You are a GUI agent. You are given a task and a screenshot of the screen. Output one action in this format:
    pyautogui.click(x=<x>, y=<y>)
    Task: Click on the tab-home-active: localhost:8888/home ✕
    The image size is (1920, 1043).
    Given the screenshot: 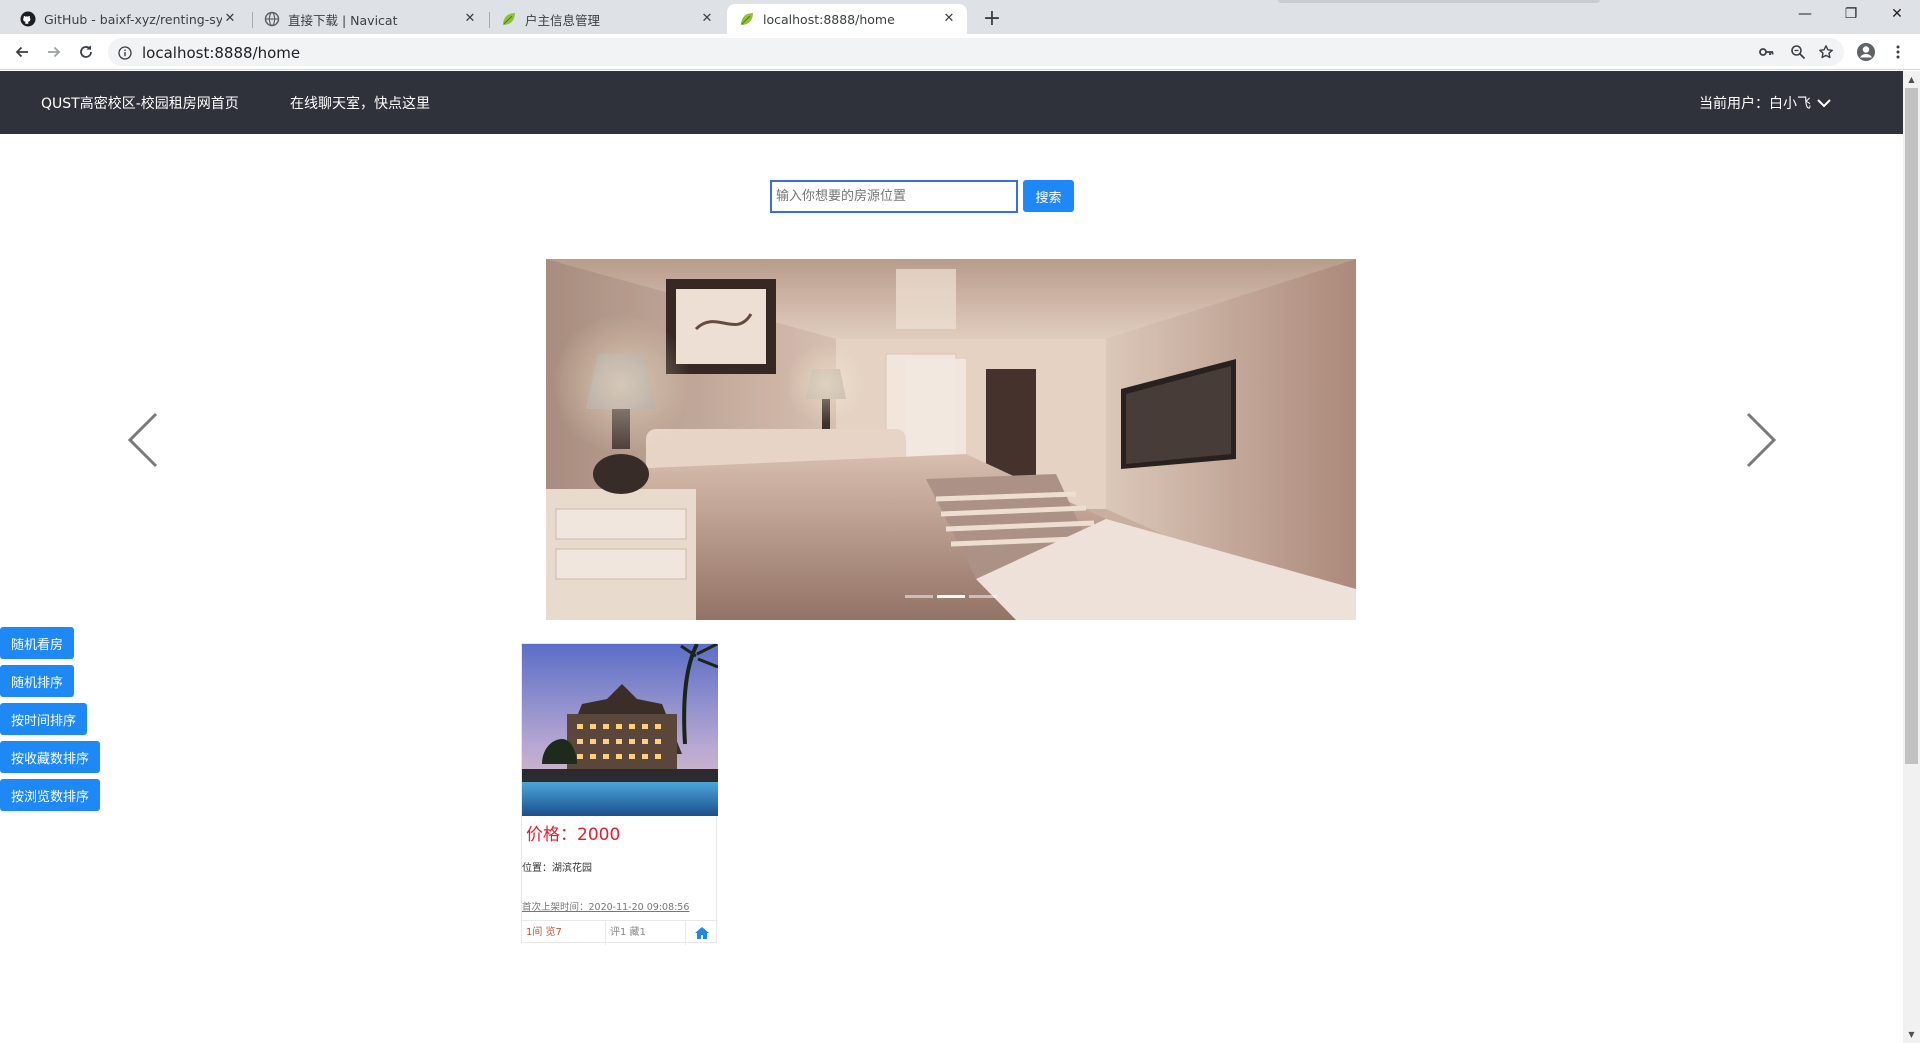 What is the action you would take?
    pyautogui.click(x=847, y=19)
    